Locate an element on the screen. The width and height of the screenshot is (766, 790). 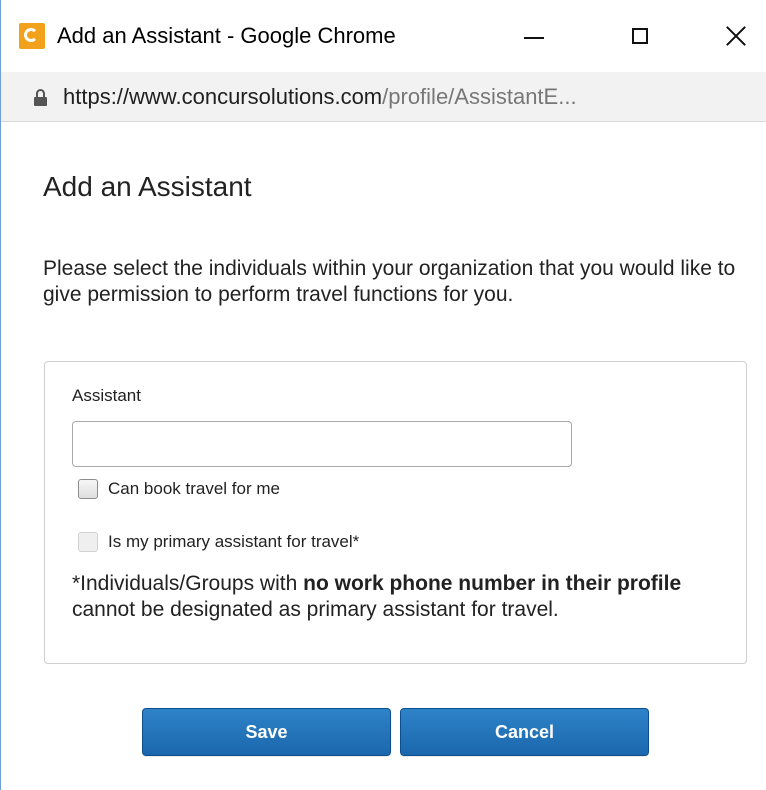
note-prefix: *Individuals/Groups with is located at coordinates (188, 583).